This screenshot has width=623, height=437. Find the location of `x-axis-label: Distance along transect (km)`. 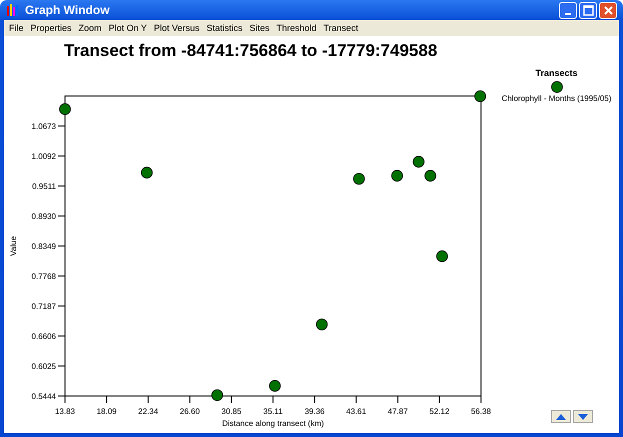

x-axis-label: Distance along transect (km) is located at coordinates (273, 423).